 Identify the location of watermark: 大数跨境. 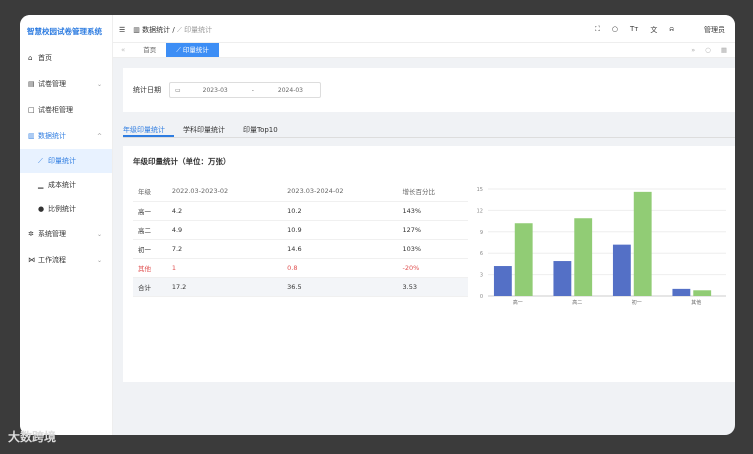
(32, 437).